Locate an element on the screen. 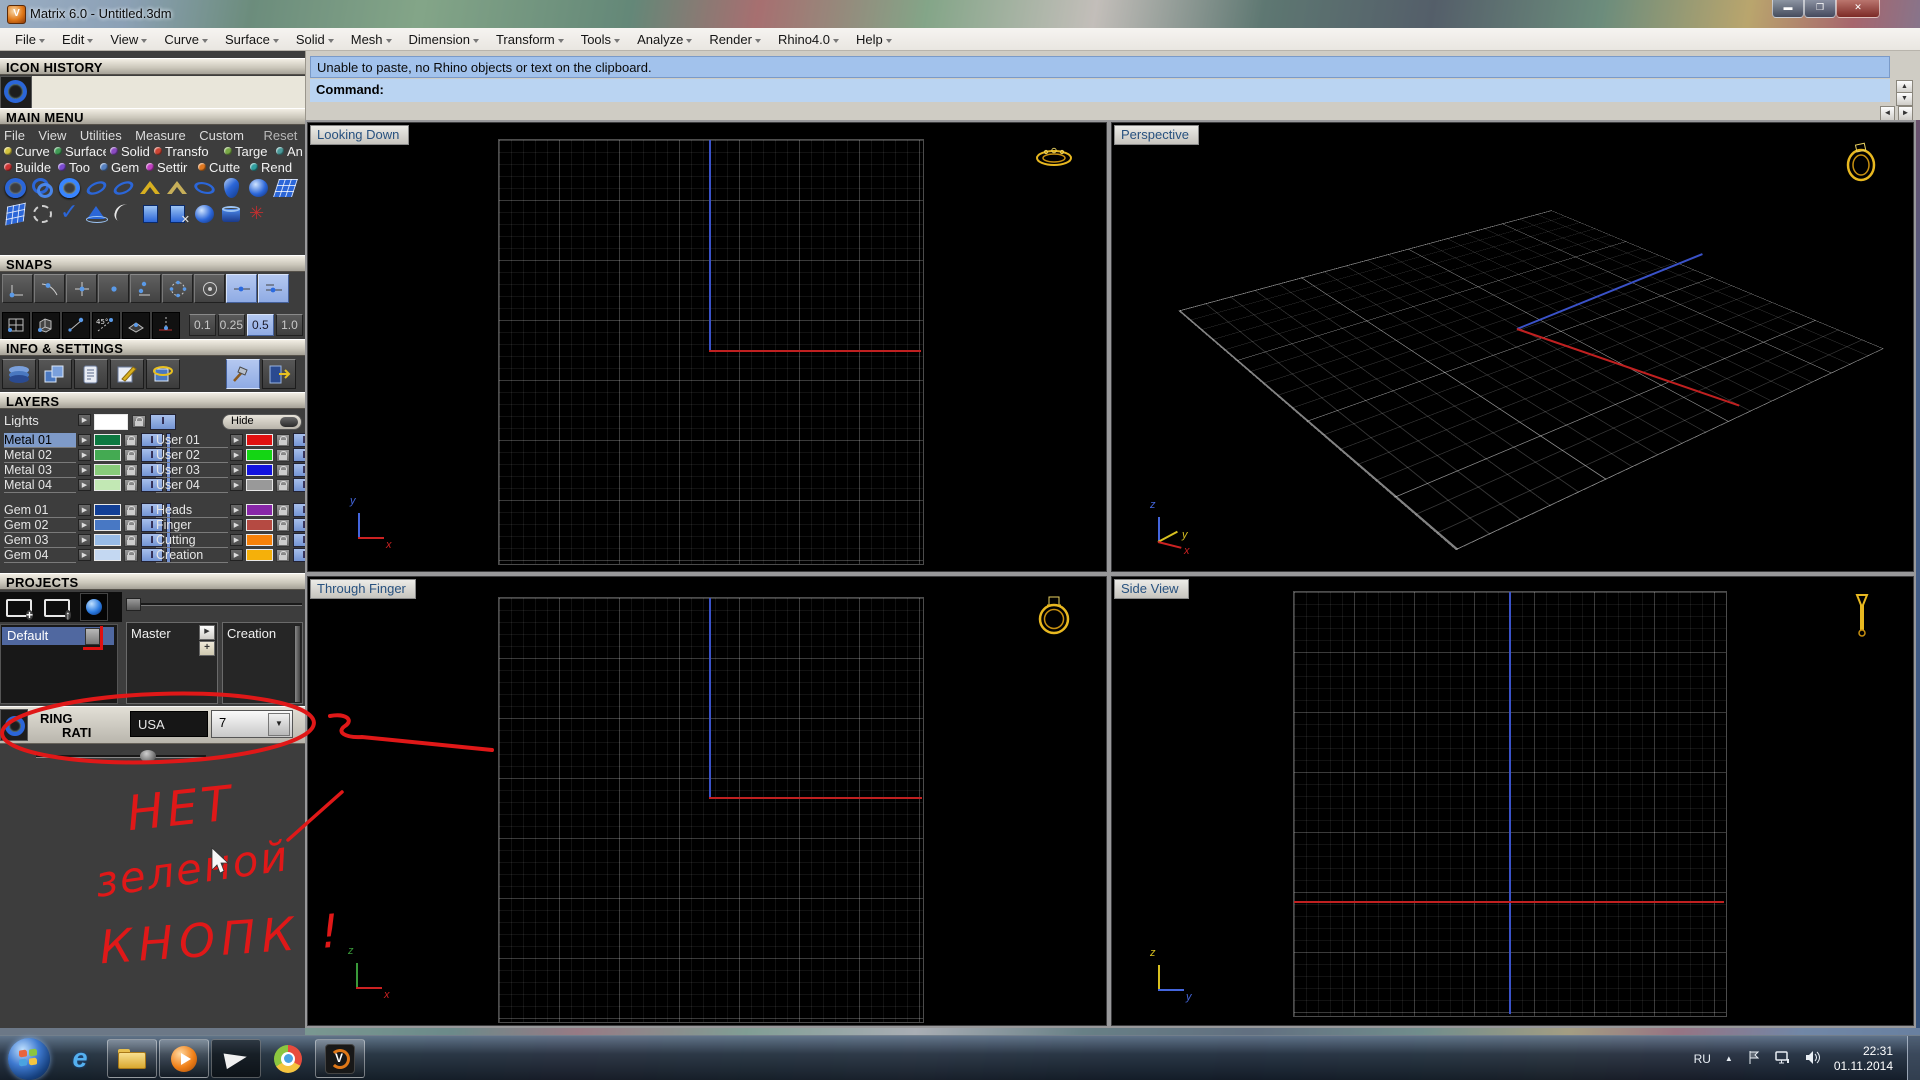 Image resolution: width=1920 pixels, height=1080 pixels. ring-size-slider is located at coordinates (121, 756).